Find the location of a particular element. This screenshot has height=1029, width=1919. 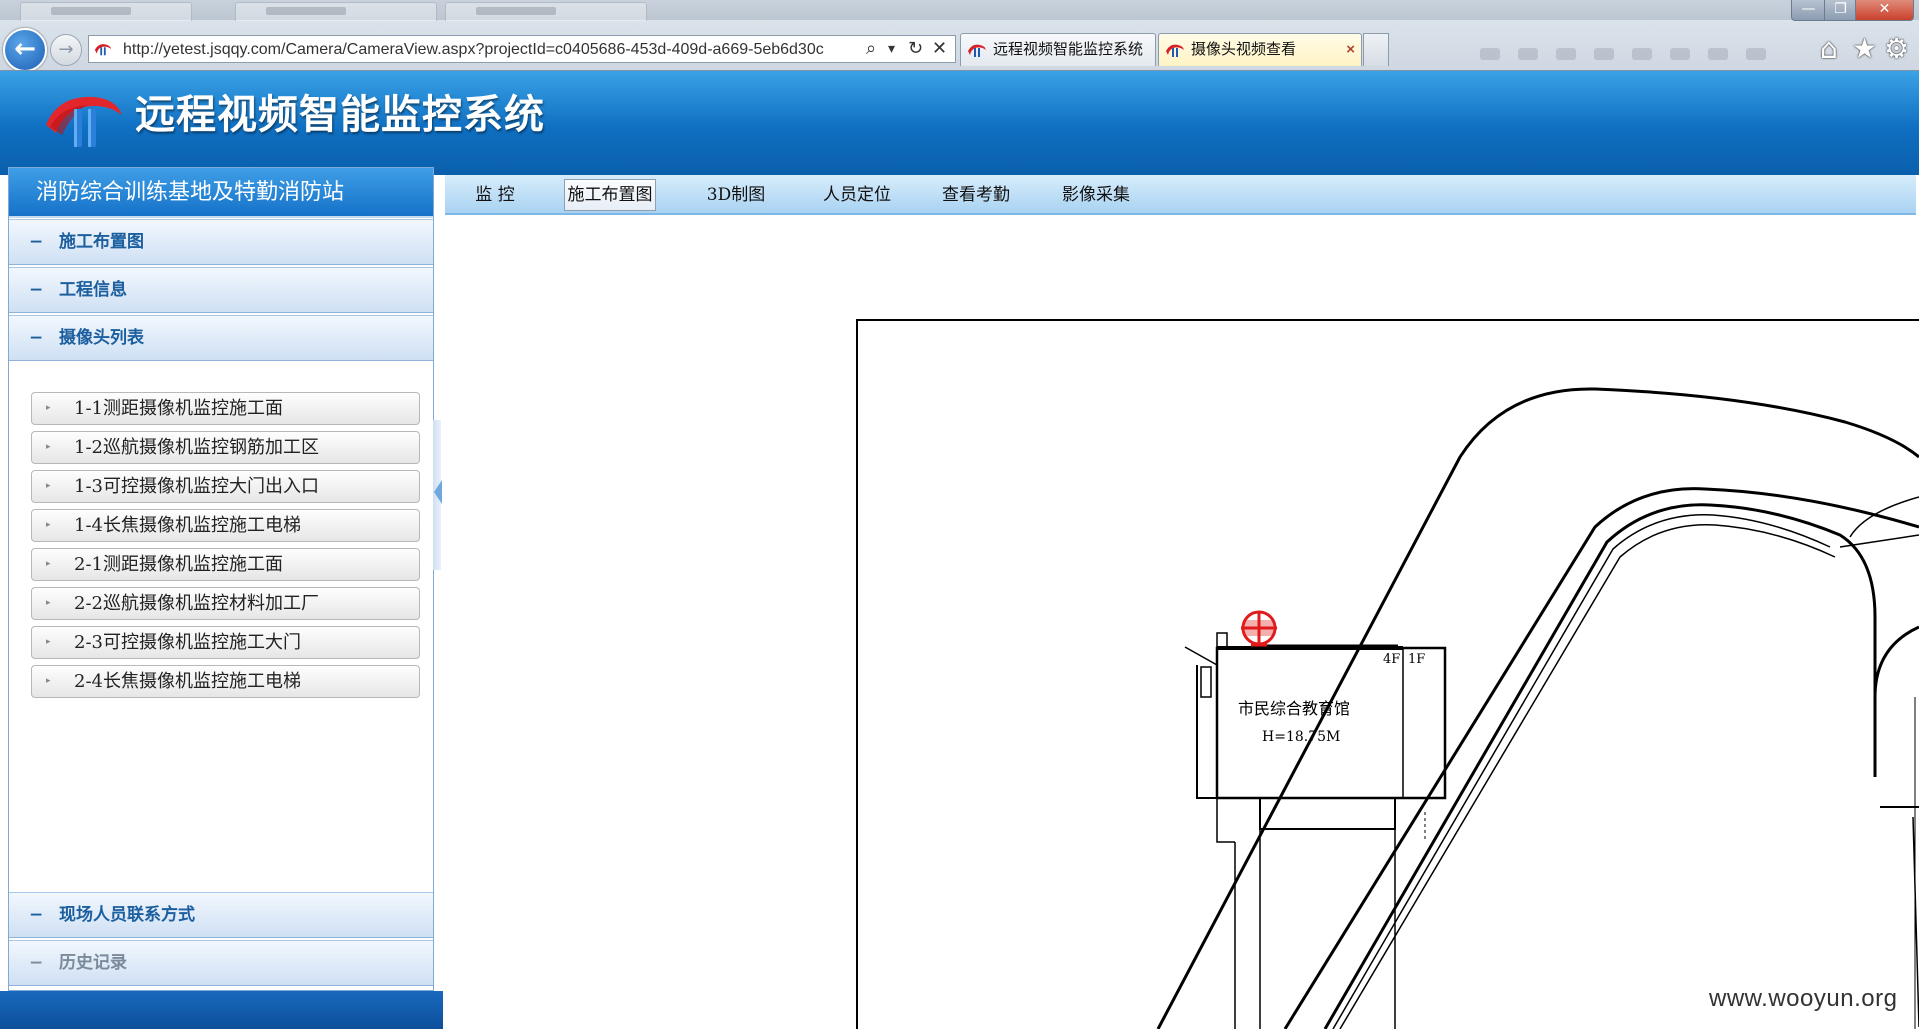

company-logo-icon is located at coordinates (84, 121).